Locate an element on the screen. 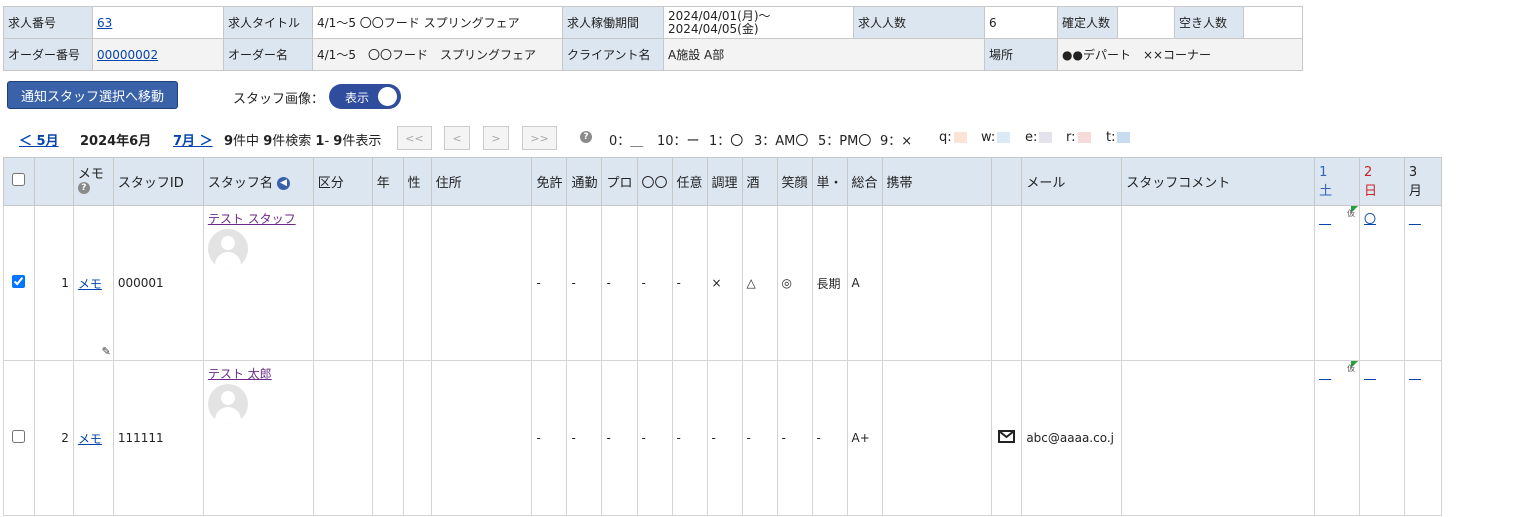  confirmed-count is located at coordinates (1146, 22).